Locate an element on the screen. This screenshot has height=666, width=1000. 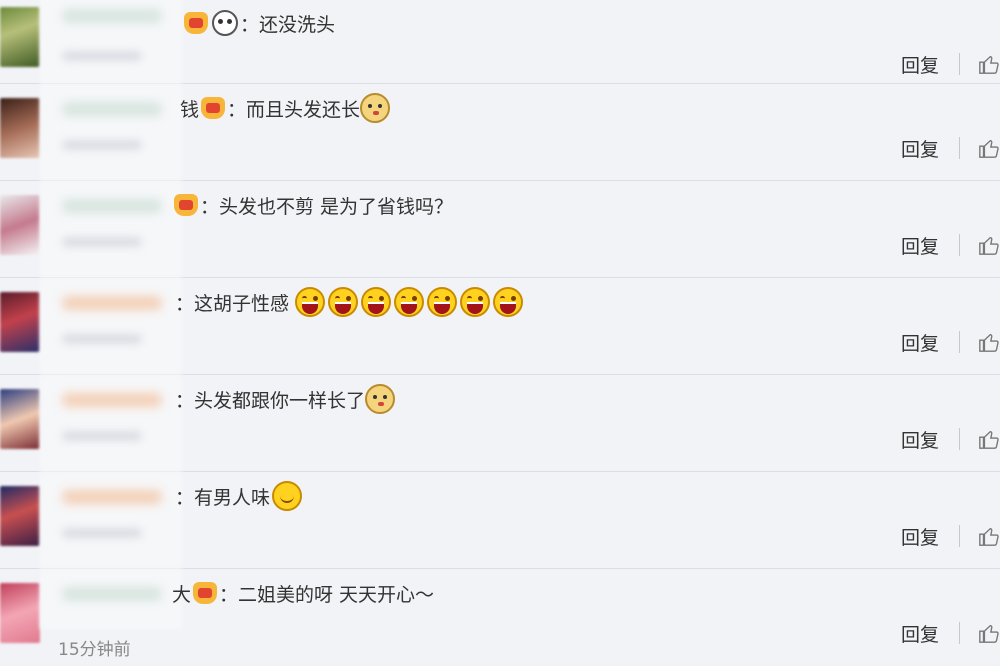
comment-text: ：而且头发还长 is located at coordinates (294, 109).